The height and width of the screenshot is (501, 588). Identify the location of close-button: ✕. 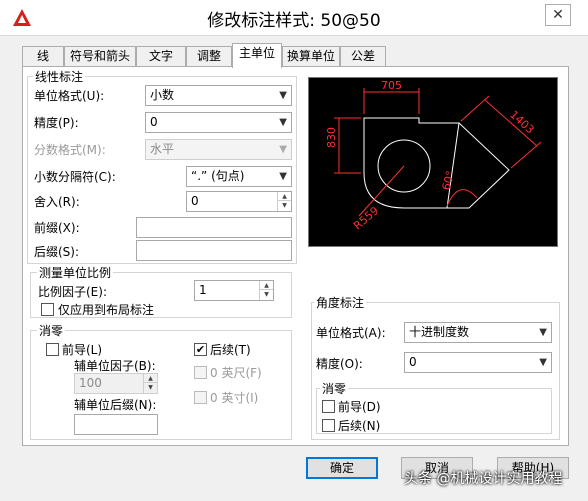
(558, 15).